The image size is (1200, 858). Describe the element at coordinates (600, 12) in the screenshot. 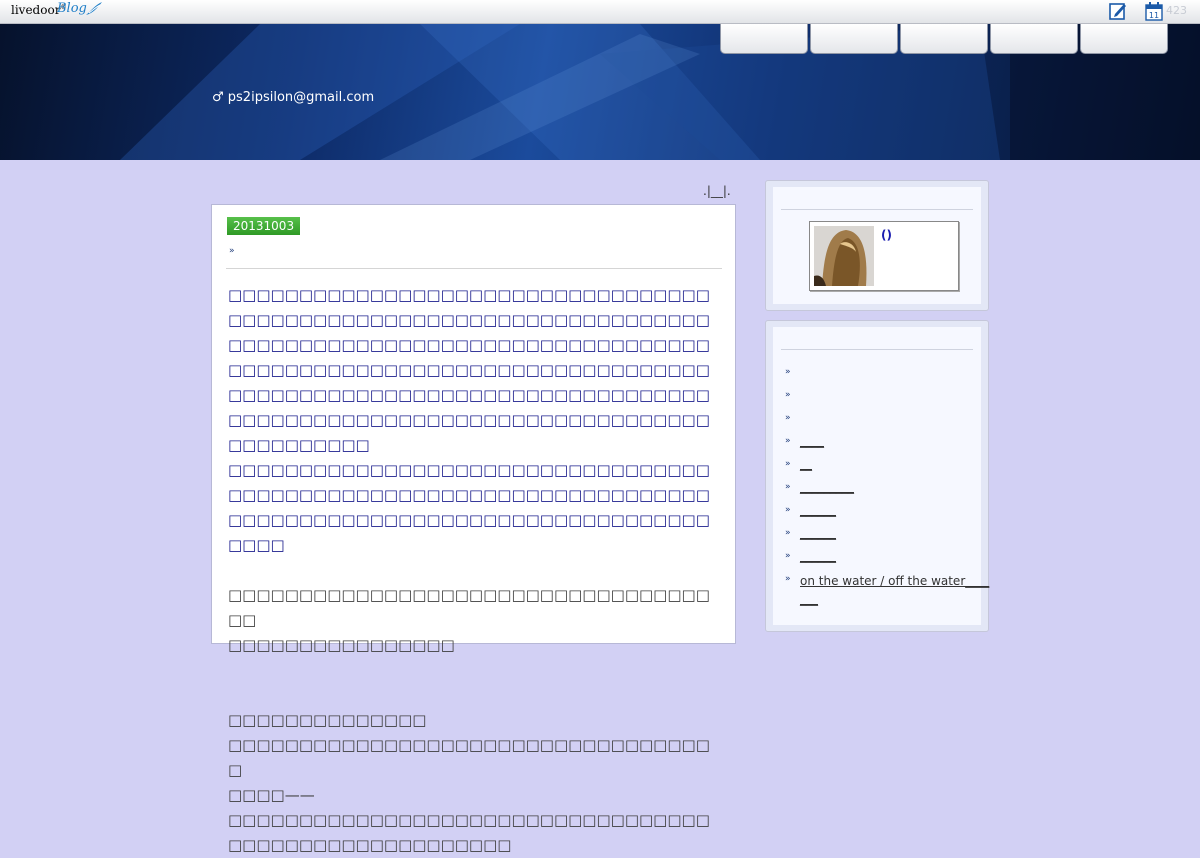

I see `top-bar: livedoor® Blog 11 423` at that location.